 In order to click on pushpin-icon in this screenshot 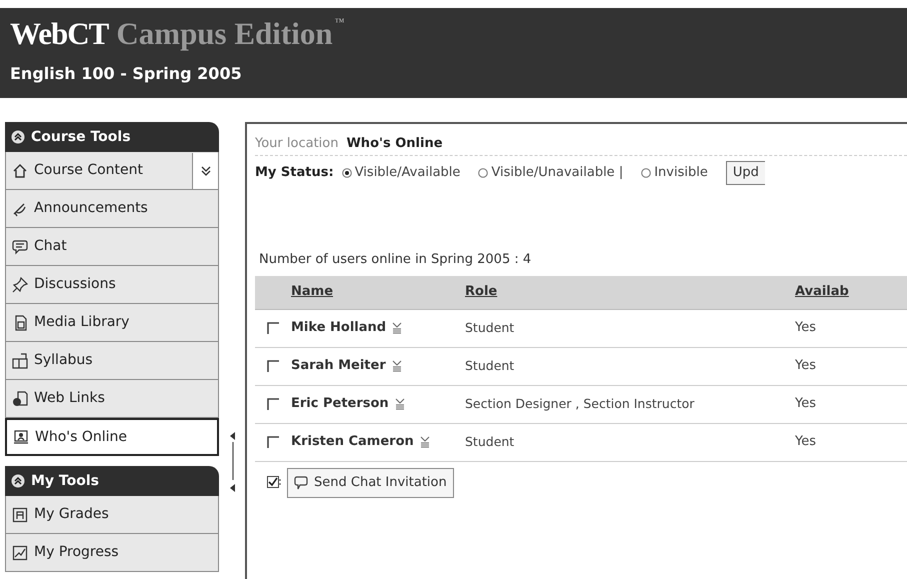, I will do `click(20, 284)`.